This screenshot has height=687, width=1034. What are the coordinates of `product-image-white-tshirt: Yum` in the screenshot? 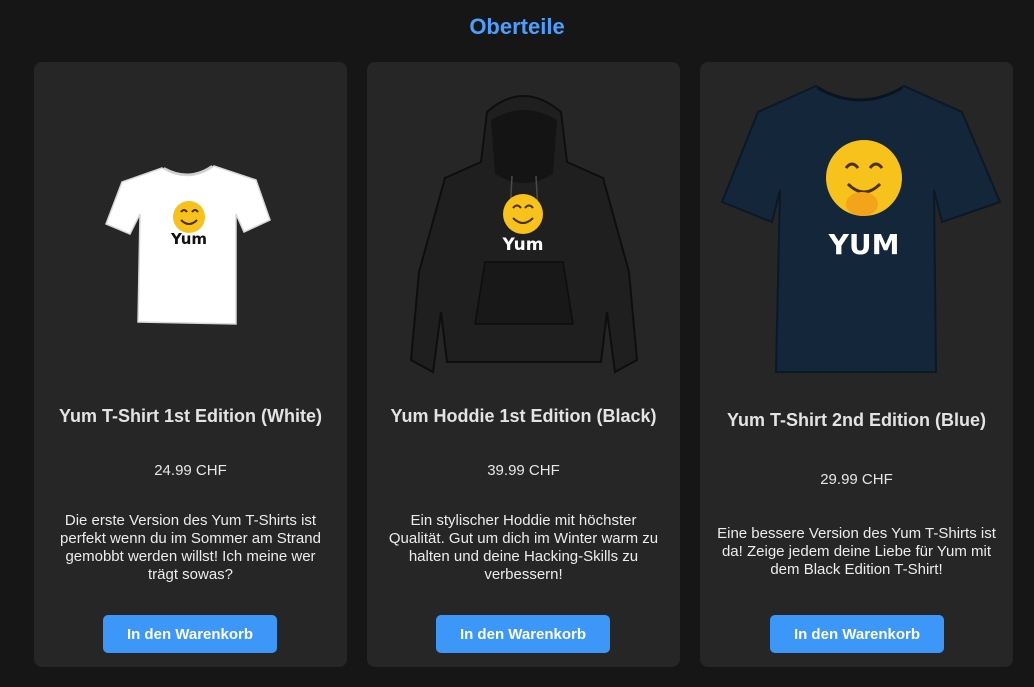 It's located at (190, 227).